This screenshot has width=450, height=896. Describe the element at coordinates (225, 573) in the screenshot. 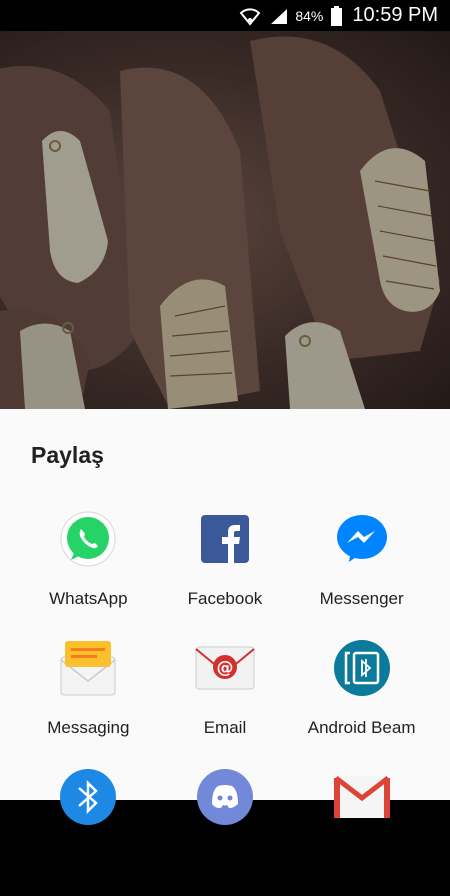

I see `share-app-facebook: Facebook` at that location.